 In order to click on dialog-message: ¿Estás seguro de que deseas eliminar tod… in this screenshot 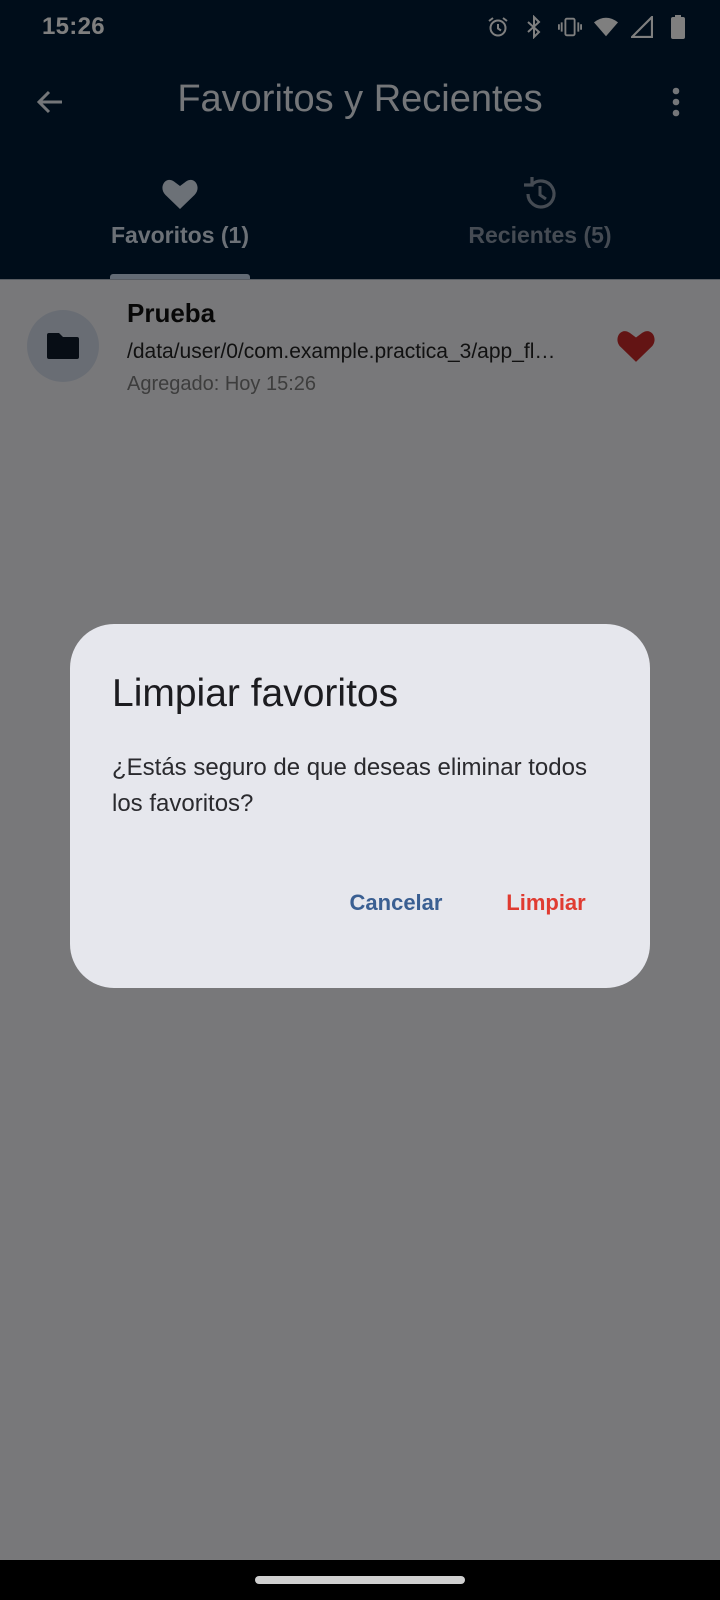, I will do `click(349, 785)`.